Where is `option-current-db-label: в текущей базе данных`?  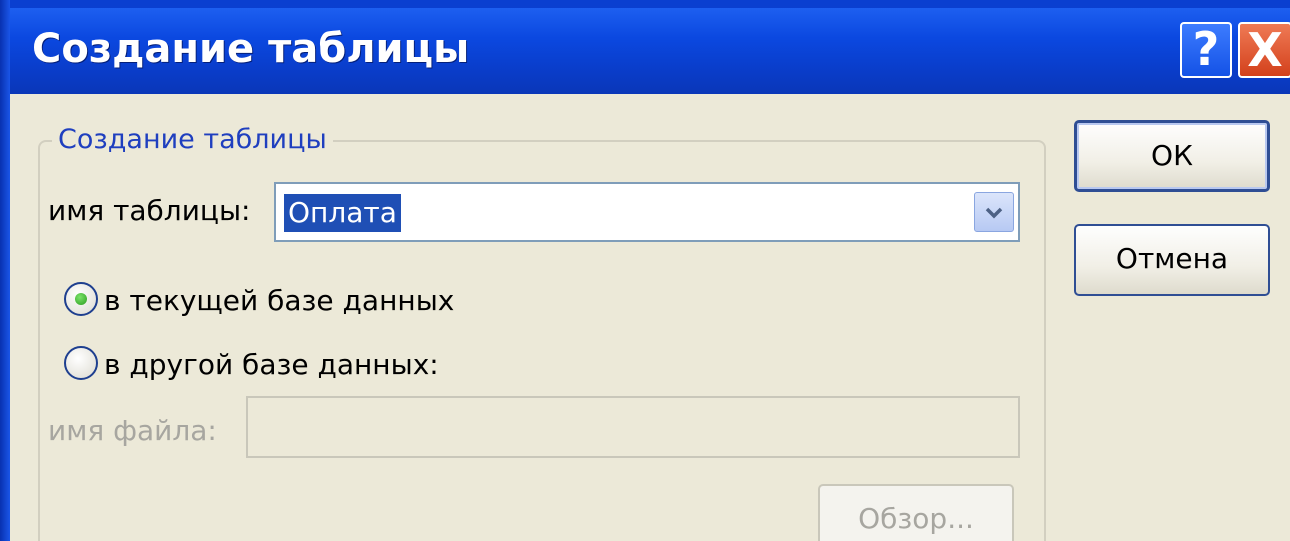
option-current-db-label: в текущей базе данных is located at coordinates (279, 300).